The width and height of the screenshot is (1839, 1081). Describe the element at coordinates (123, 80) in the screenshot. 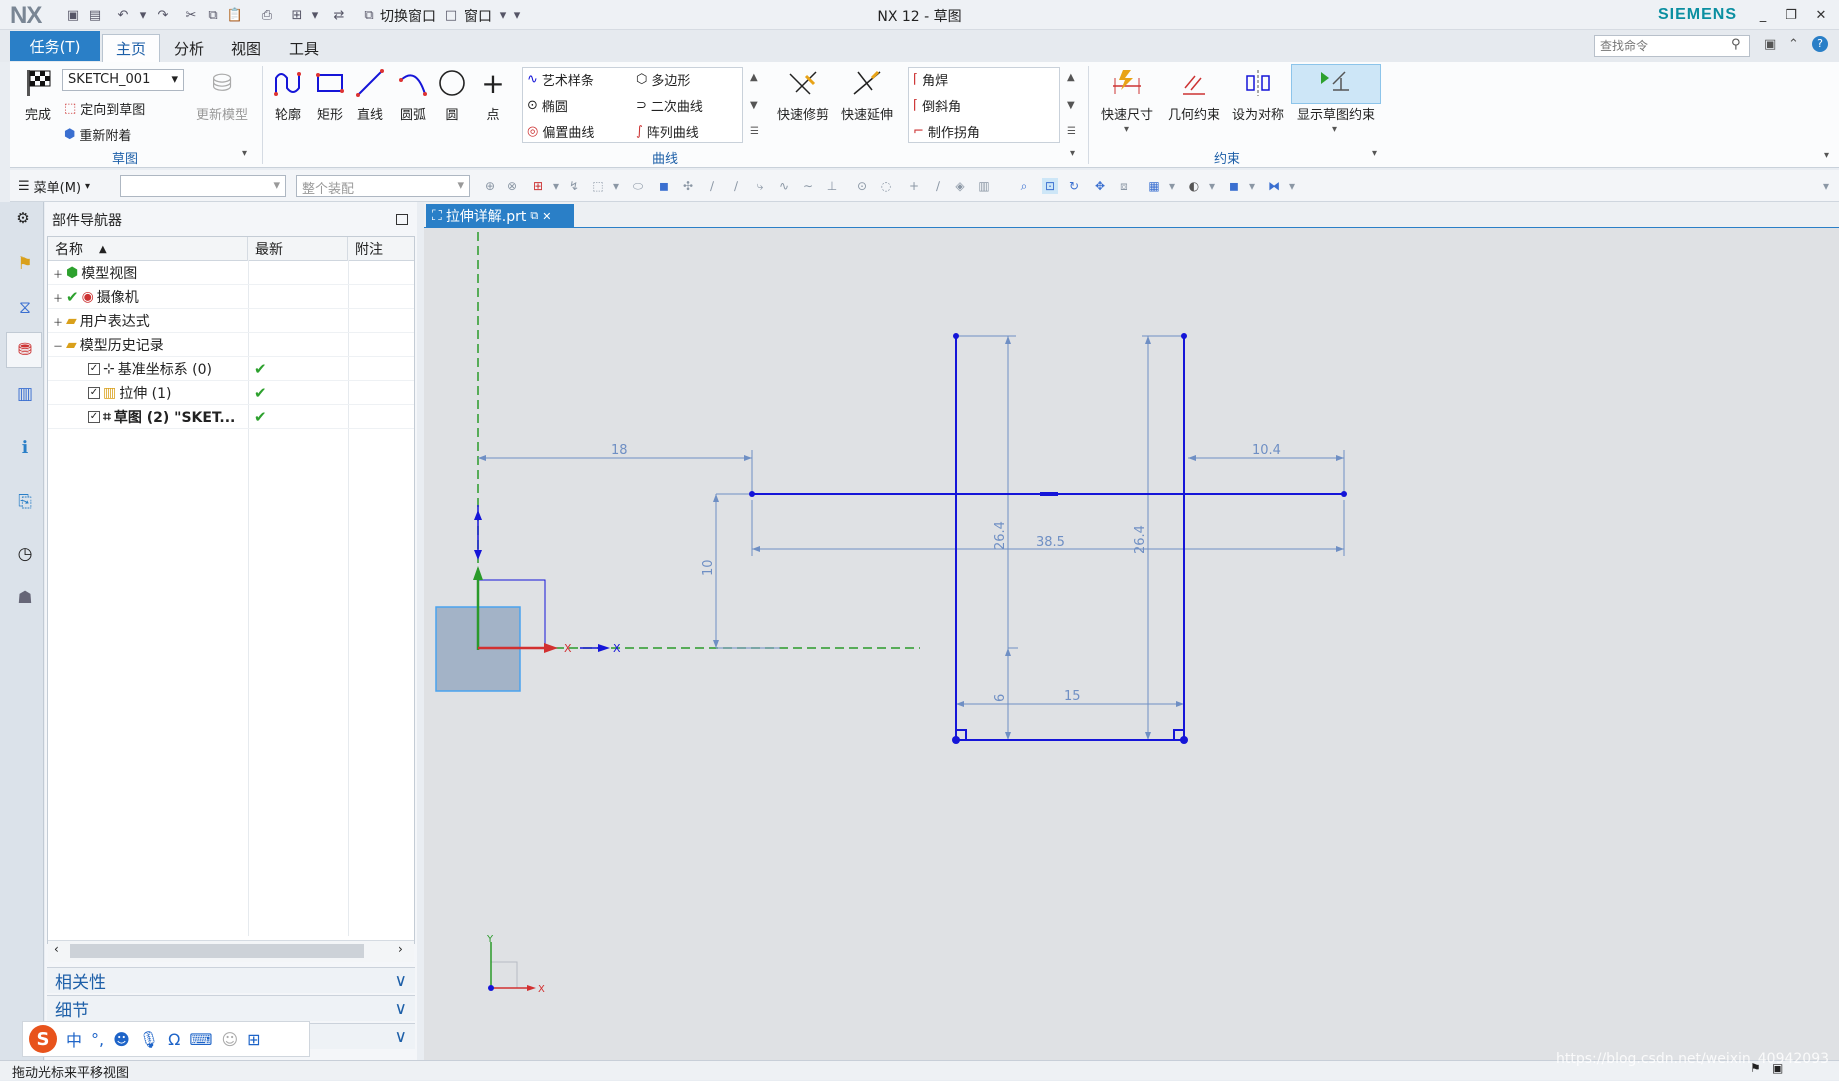

I see `sketch-name-select: SKETCH_001 ▾` at that location.